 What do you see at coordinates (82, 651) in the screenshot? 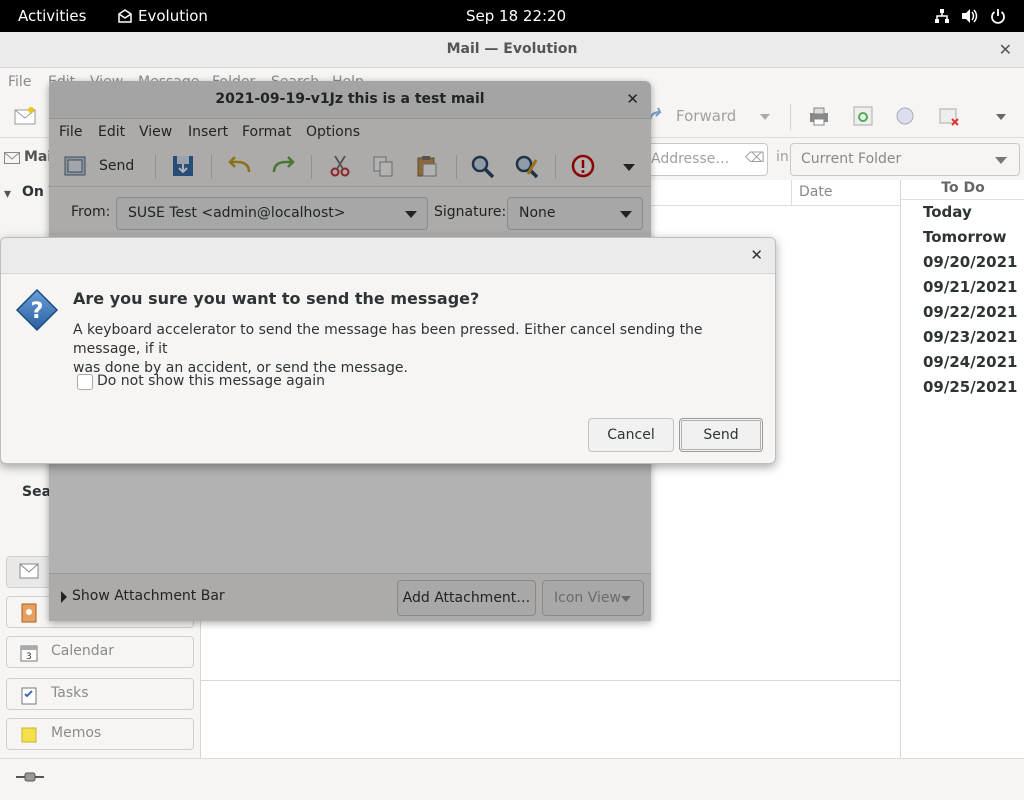
I see `switcher-calendar-label: Calendar` at bounding box center [82, 651].